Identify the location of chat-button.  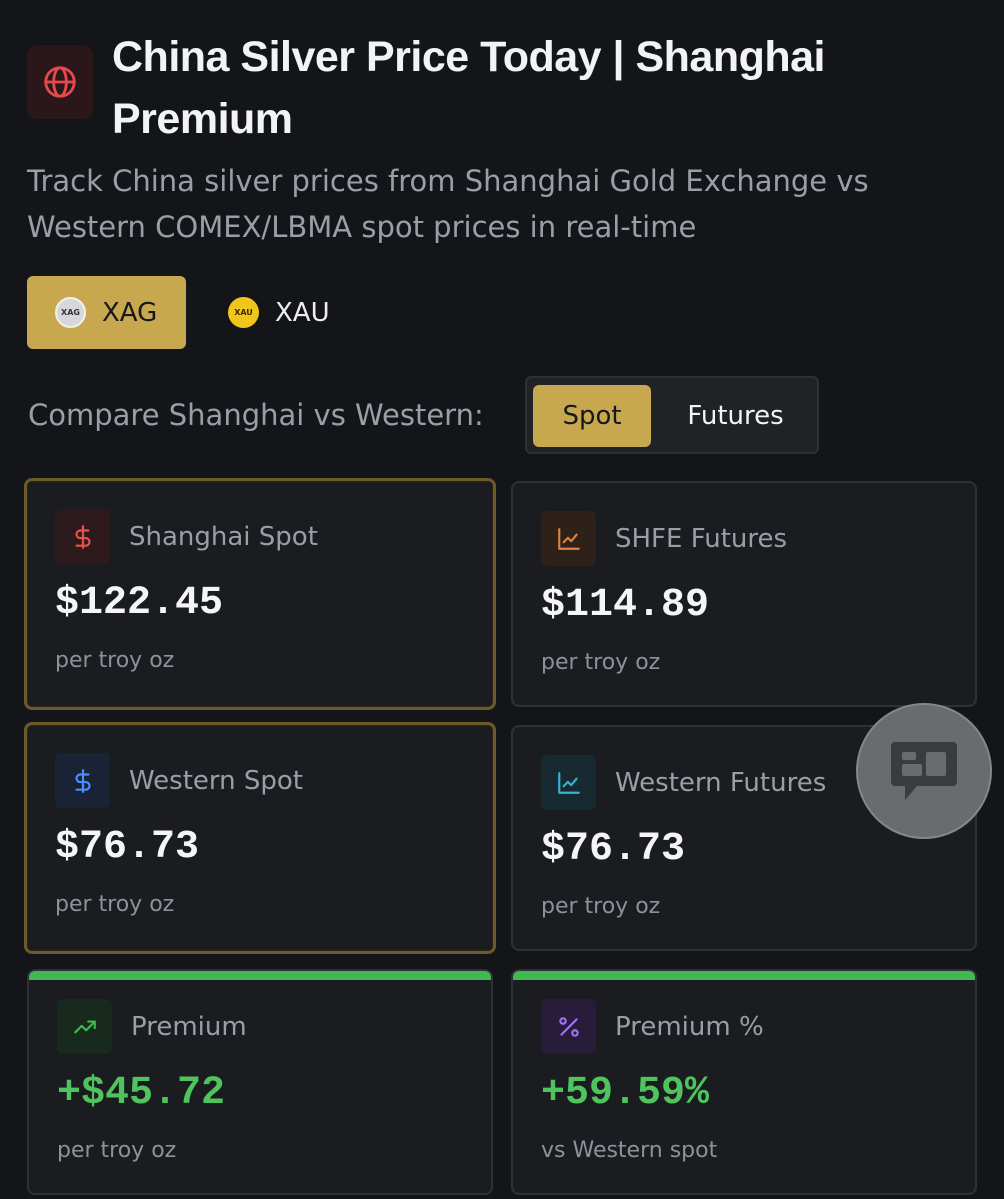
(924, 771).